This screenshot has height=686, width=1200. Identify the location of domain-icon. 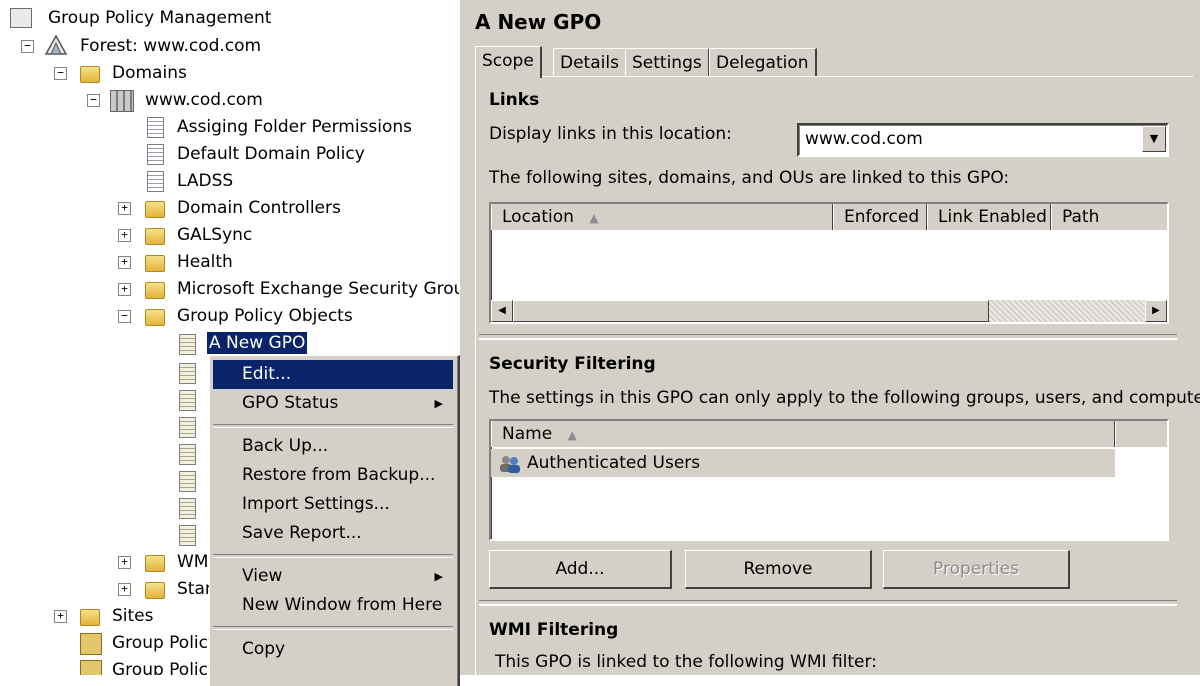
(122, 101).